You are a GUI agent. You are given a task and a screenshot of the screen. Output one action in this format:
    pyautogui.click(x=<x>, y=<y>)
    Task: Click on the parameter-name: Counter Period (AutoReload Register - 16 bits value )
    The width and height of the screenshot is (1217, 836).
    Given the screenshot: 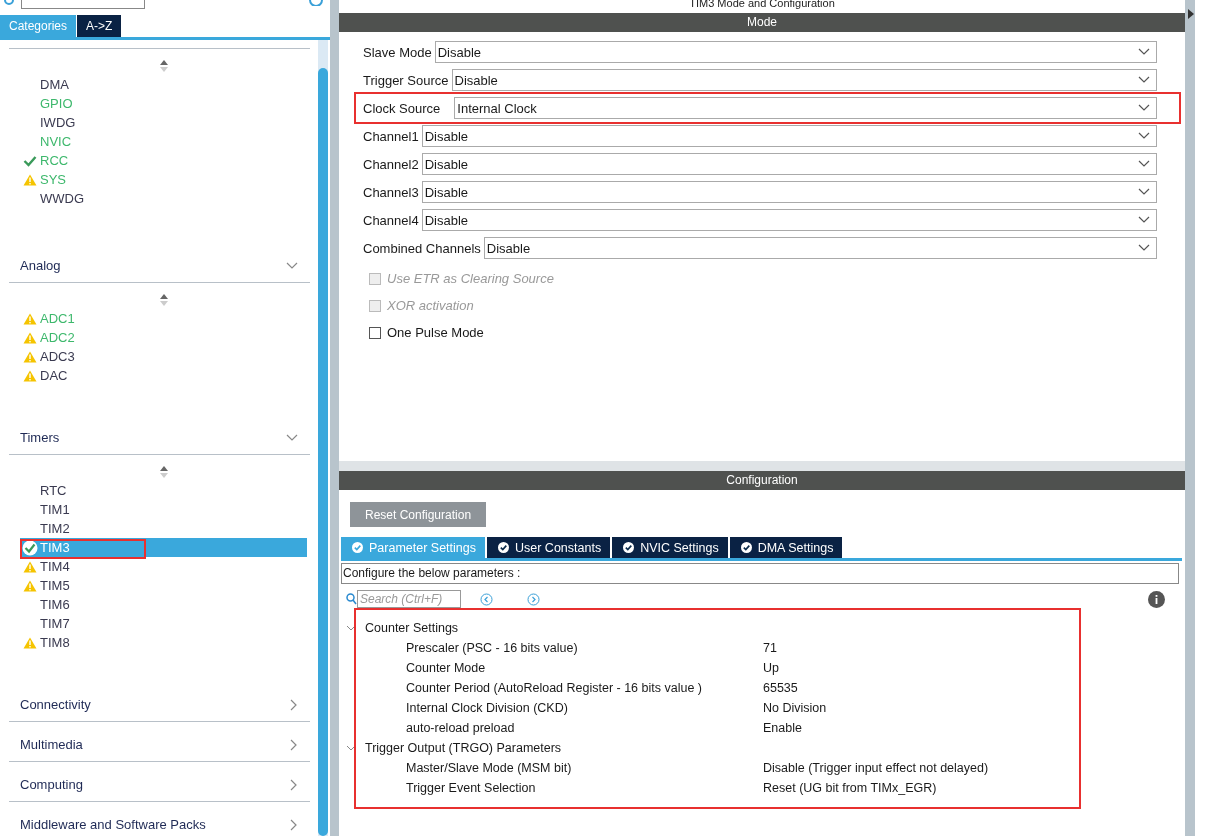 What is the action you would take?
    pyautogui.click(x=554, y=688)
    